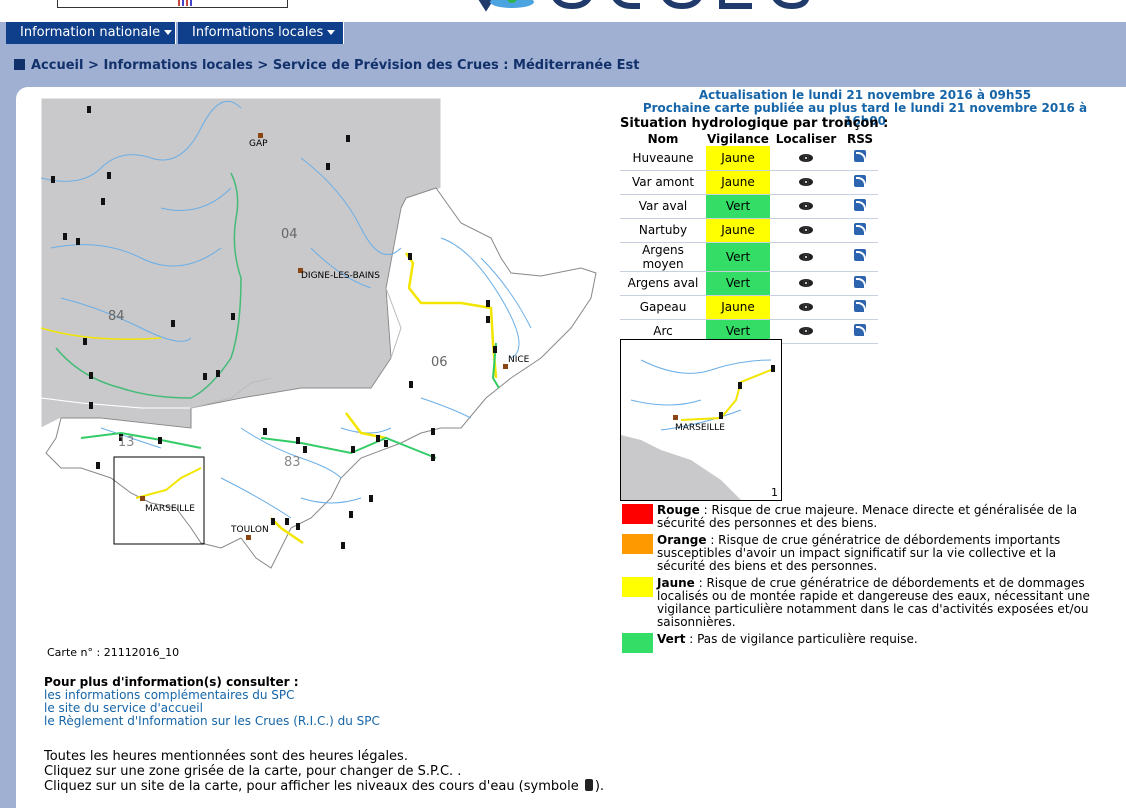 The image size is (1126, 808). Describe the element at coordinates (263, 65) in the screenshot. I see `breadcrumb-sep: >` at that location.